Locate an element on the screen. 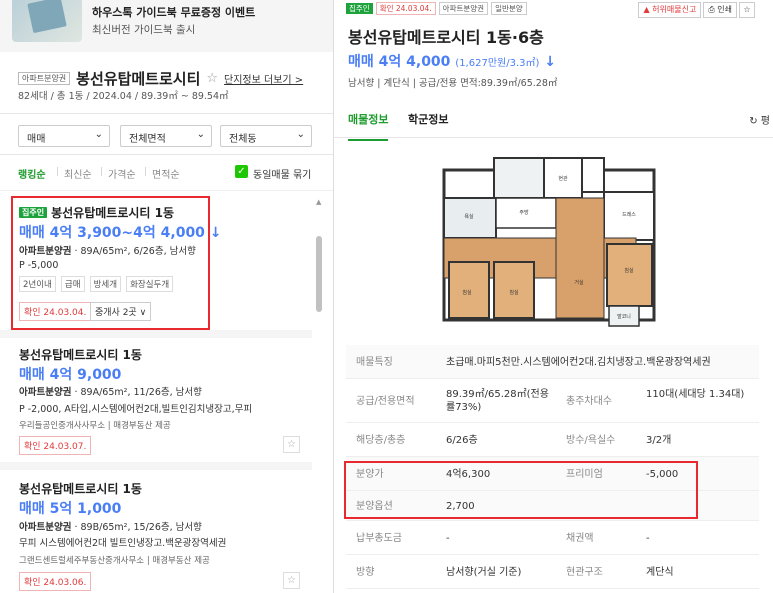  unit-toggle: ↻ 평 is located at coordinates (759, 119).